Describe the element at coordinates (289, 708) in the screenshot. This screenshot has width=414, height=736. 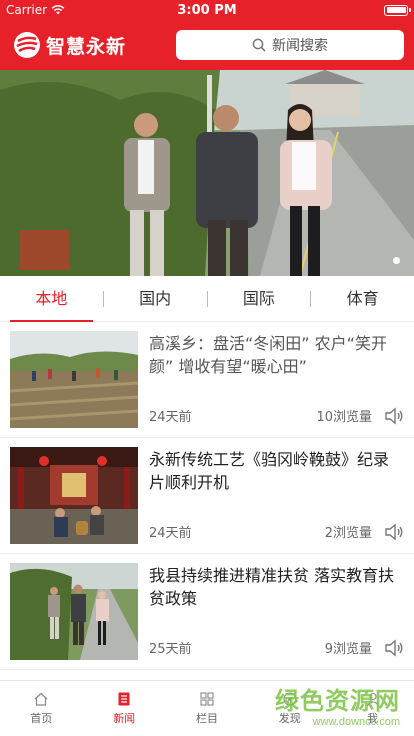
I see `tabbar-discover: 发现` at that location.